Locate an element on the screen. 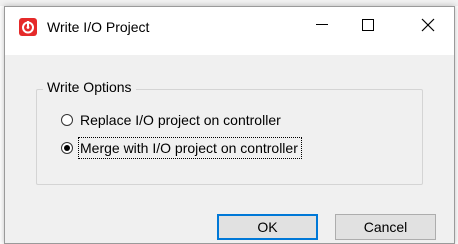 This screenshot has height=244, width=458. window-title: Write I/O Project is located at coordinates (98, 27).